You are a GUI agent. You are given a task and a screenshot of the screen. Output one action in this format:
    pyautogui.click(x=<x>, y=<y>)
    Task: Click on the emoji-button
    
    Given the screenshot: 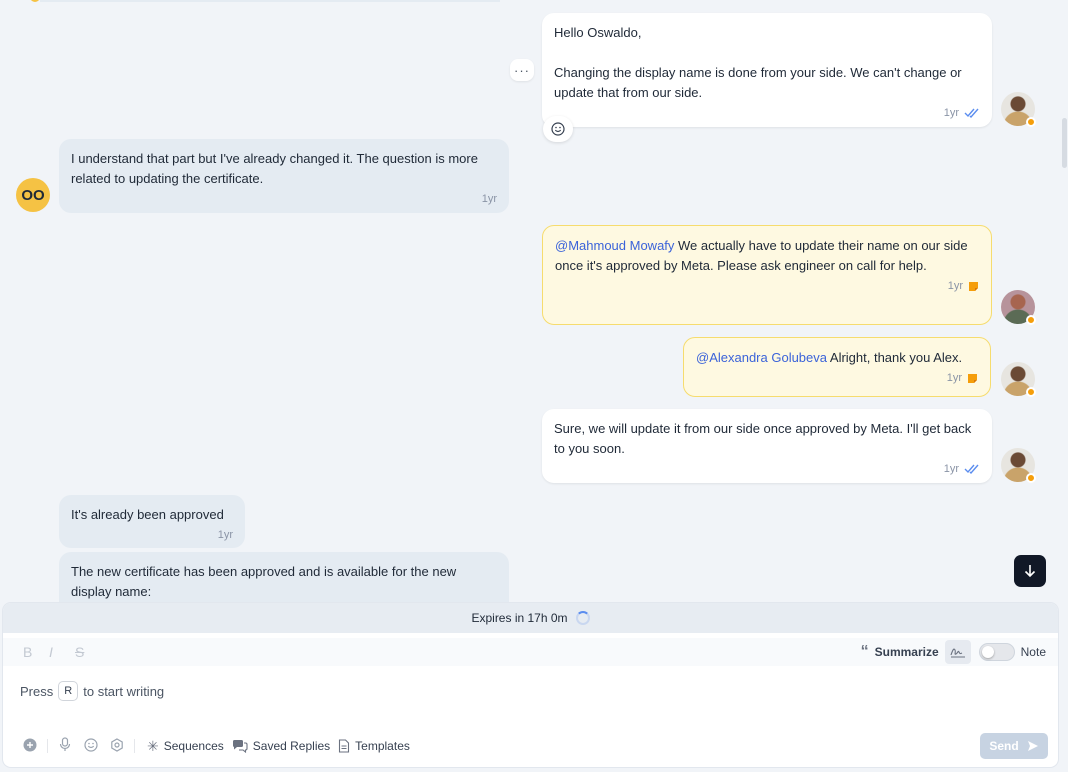 What is the action you would take?
    pyautogui.click(x=91, y=746)
    